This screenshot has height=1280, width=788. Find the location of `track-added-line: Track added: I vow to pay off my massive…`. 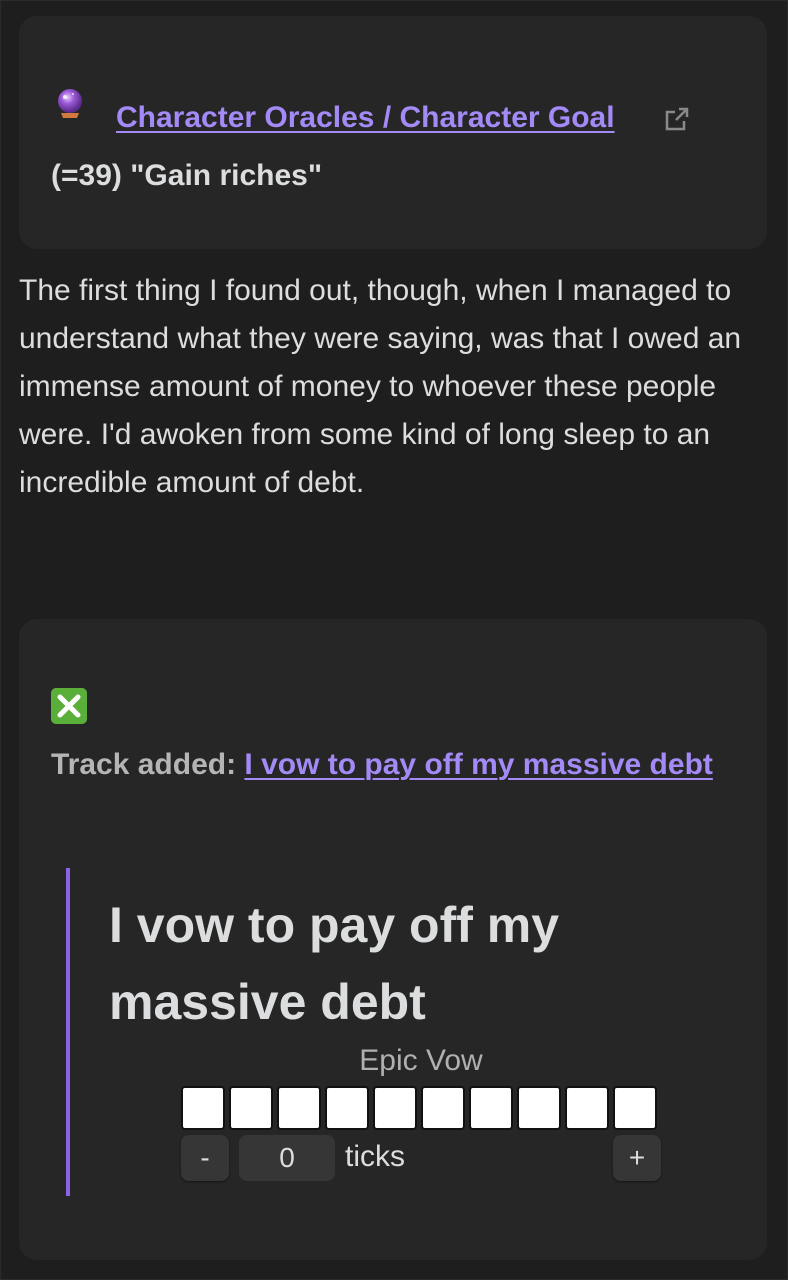

track-added-line: Track added: I vow to pay off my massive… is located at coordinates (391, 765).